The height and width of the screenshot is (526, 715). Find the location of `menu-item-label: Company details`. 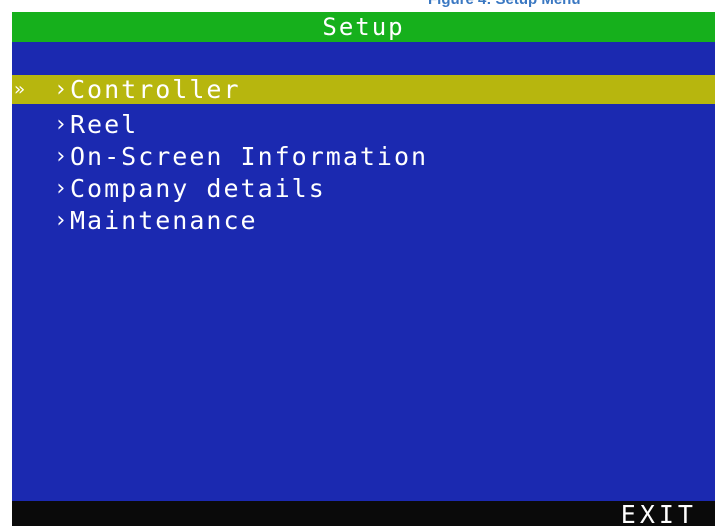

menu-item-label: Company details is located at coordinates (198, 188).